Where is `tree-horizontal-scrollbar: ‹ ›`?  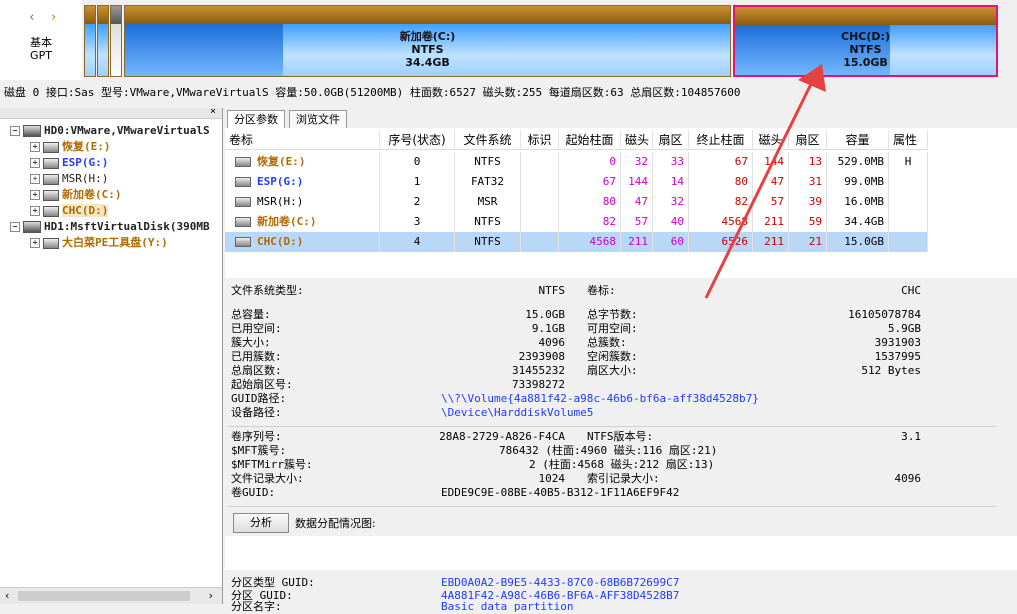
tree-horizontal-scrollbar: ‹ › is located at coordinates (111, 595).